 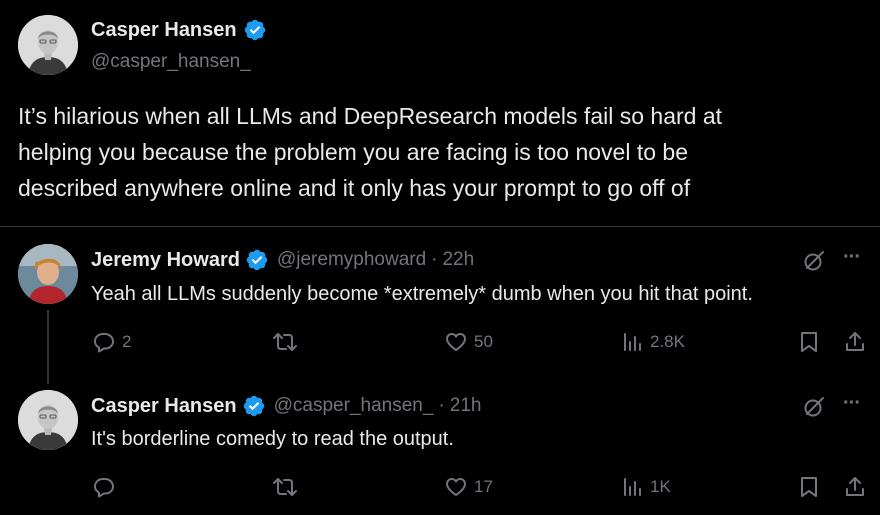 I want to click on reply-2-more-button: ···, so click(x=852, y=403).